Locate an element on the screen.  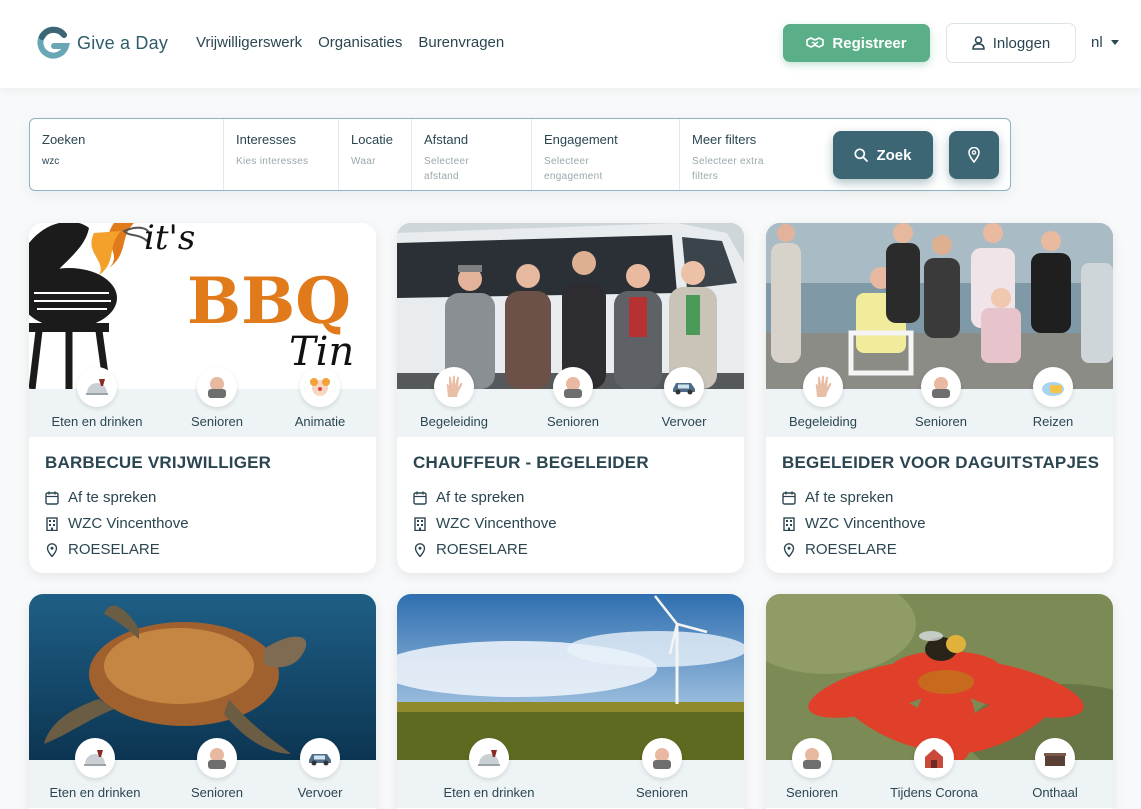
login-button: Inloggen is located at coordinates (1011, 43).